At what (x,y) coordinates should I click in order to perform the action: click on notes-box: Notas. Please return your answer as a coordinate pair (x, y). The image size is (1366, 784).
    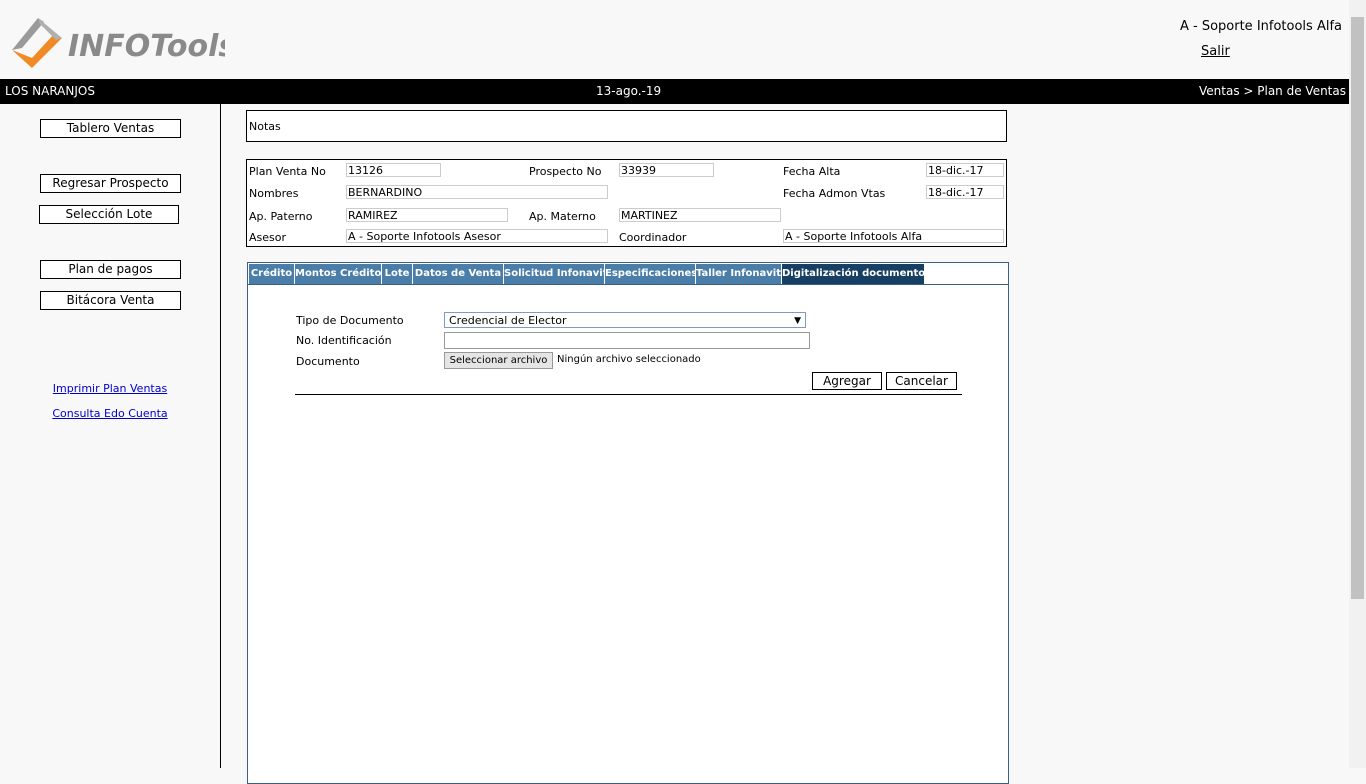
    Looking at the image, I should click on (626, 126).